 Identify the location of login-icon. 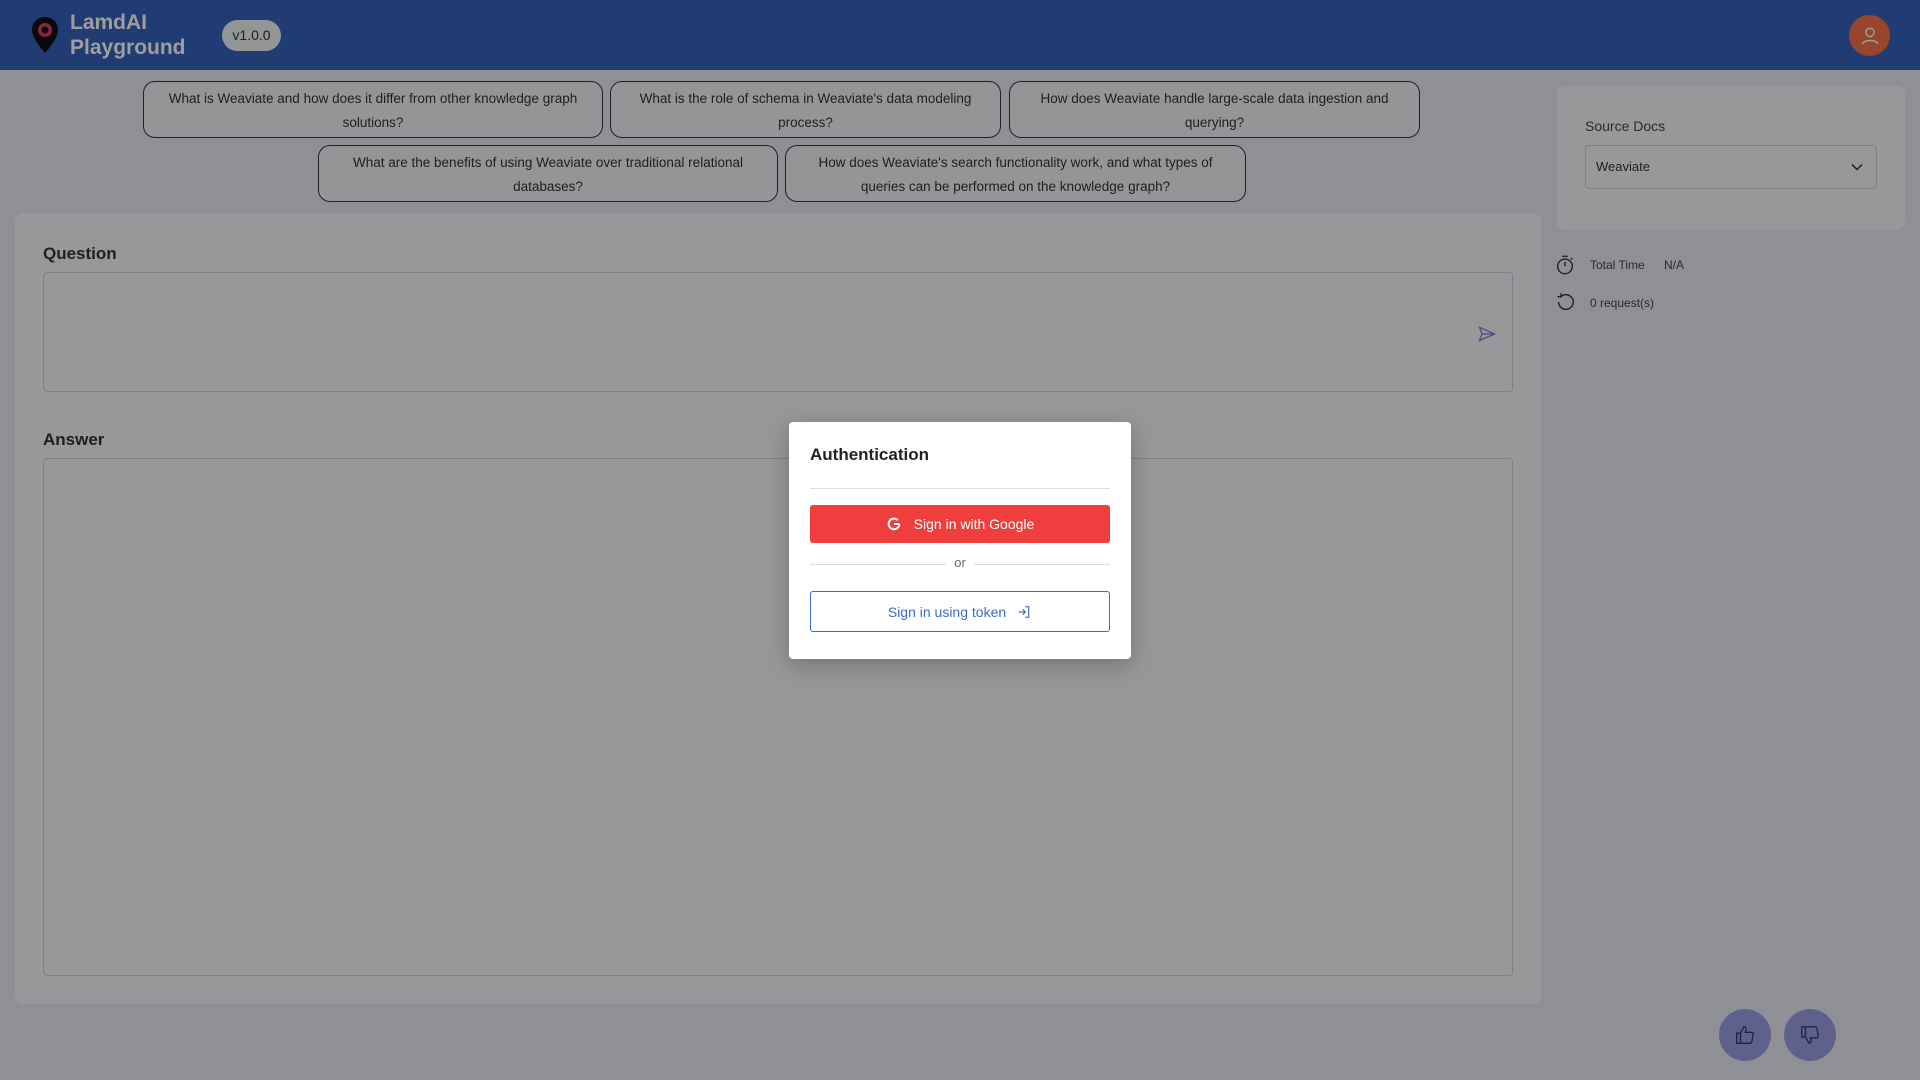
(1024, 611).